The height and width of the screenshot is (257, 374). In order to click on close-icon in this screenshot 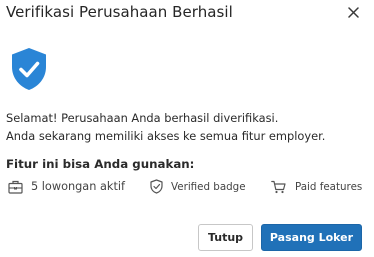, I will do `click(353, 12)`.